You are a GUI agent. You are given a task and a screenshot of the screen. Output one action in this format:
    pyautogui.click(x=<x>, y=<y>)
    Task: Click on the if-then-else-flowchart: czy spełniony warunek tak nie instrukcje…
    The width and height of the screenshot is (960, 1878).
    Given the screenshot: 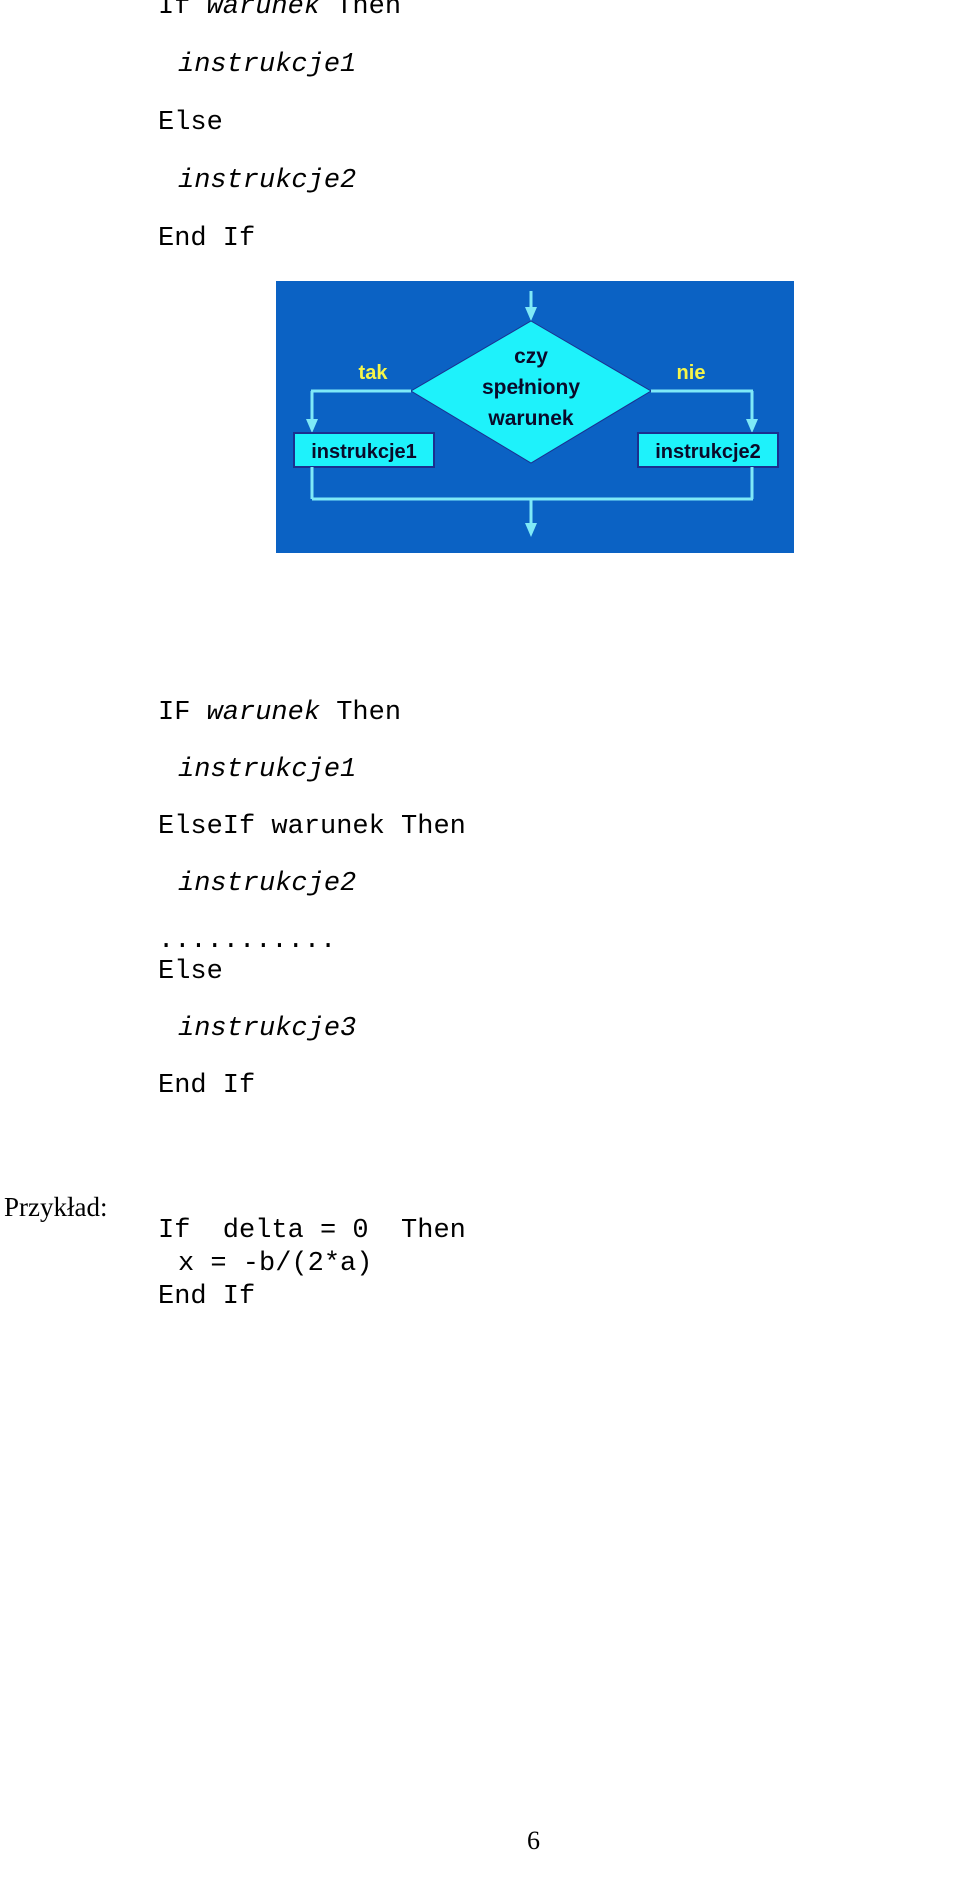 What is the action you would take?
    pyautogui.click(x=535, y=417)
    